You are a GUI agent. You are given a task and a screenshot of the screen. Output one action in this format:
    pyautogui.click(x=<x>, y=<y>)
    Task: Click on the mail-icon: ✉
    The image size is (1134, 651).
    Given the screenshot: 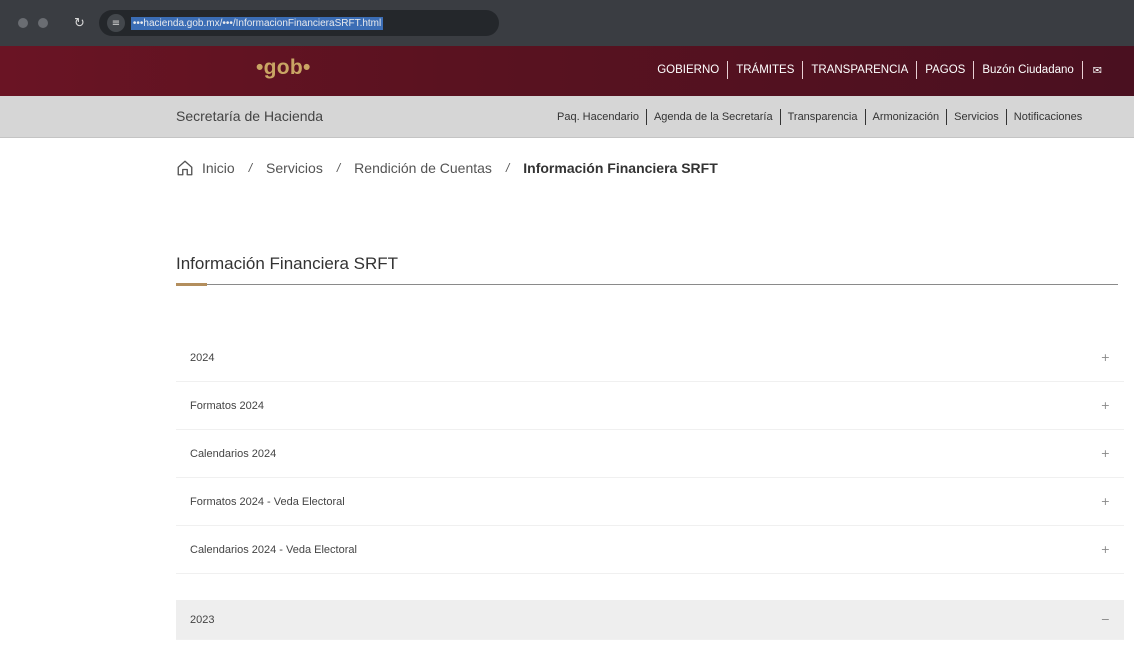 What is the action you would take?
    pyautogui.click(x=1097, y=70)
    